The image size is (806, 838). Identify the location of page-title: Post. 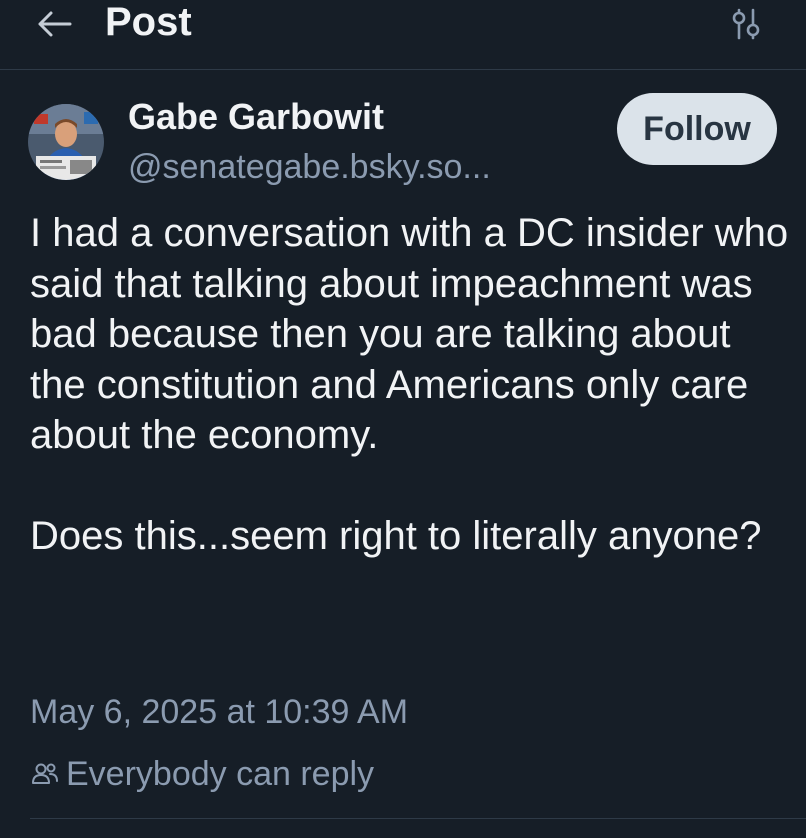
(148, 22).